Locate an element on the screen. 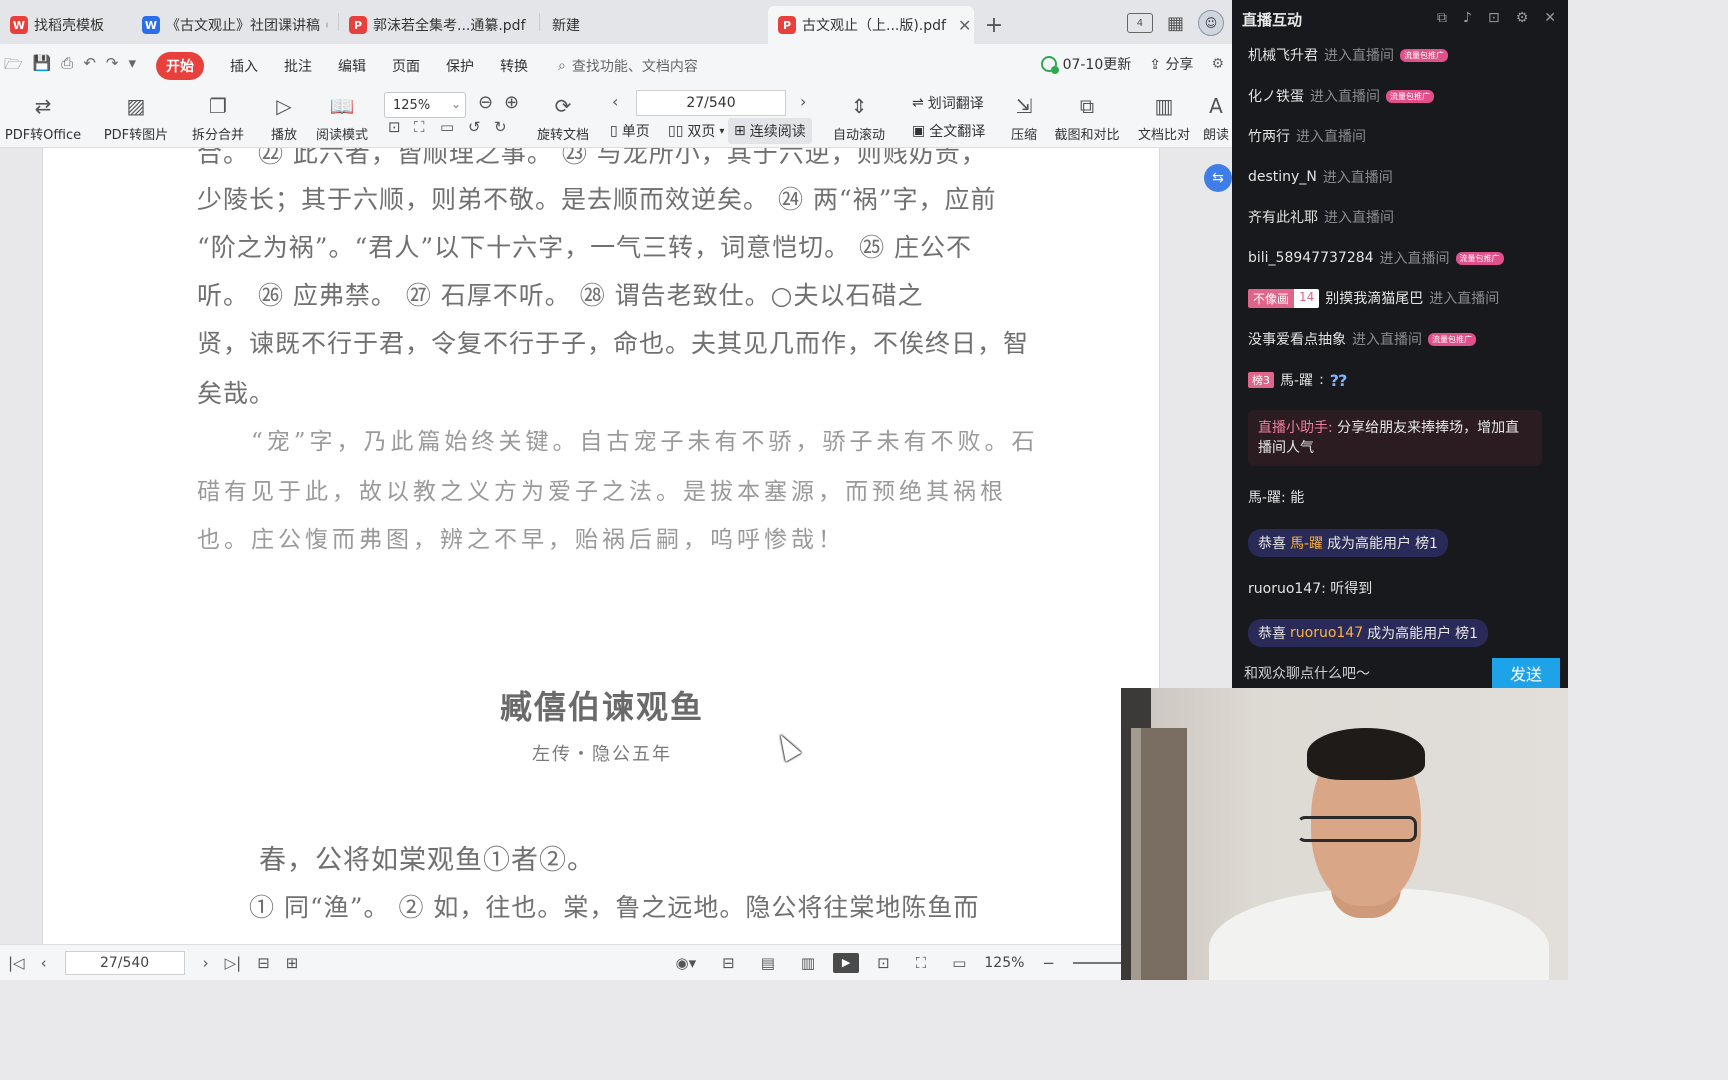 This screenshot has height=1080, width=1728. menu-start: 开始 is located at coordinates (180, 66).